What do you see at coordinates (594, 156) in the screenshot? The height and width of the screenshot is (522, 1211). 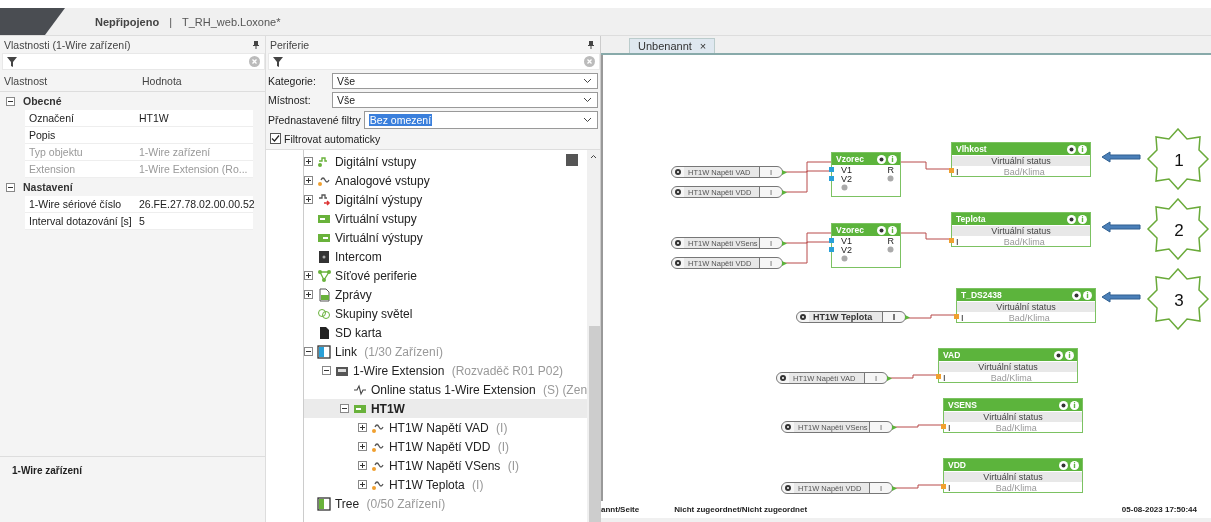 I see `scroll-up-icon` at bounding box center [594, 156].